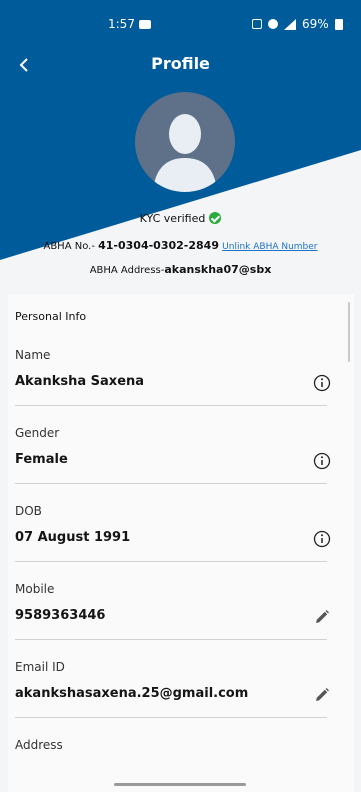  I want to click on scrollbar, so click(349, 332).